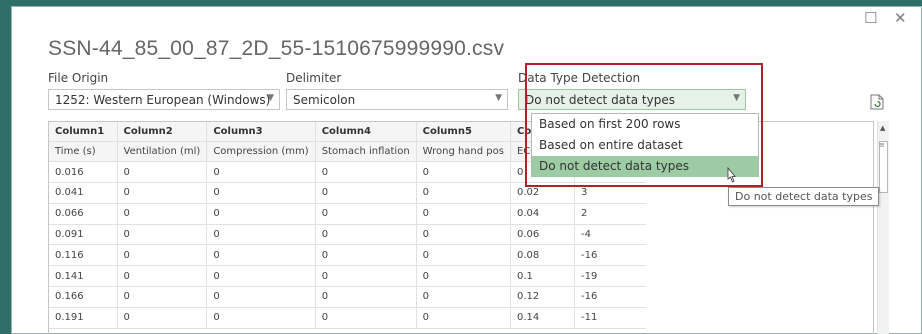  Describe the element at coordinates (83, 276) in the screenshot. I see `table-cell: 0.141` at that location.